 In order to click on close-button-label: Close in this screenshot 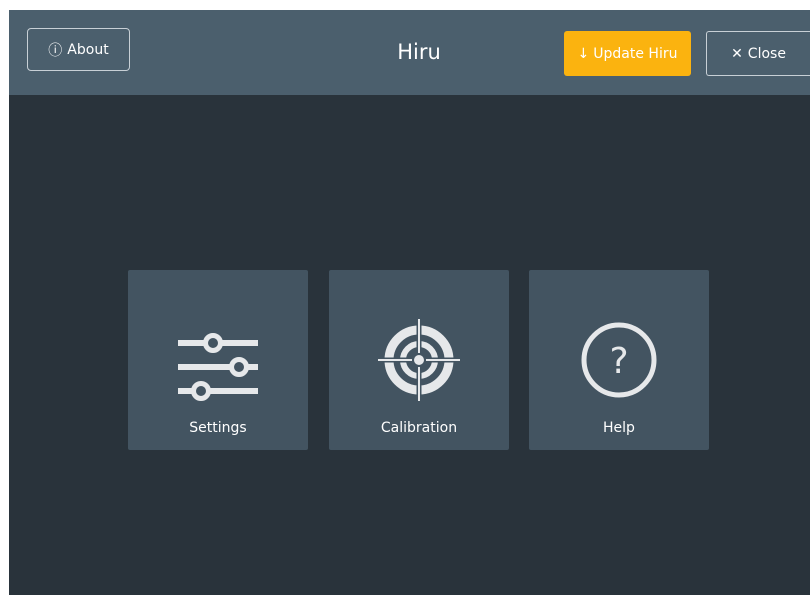, I will do `click(766, 53)`.